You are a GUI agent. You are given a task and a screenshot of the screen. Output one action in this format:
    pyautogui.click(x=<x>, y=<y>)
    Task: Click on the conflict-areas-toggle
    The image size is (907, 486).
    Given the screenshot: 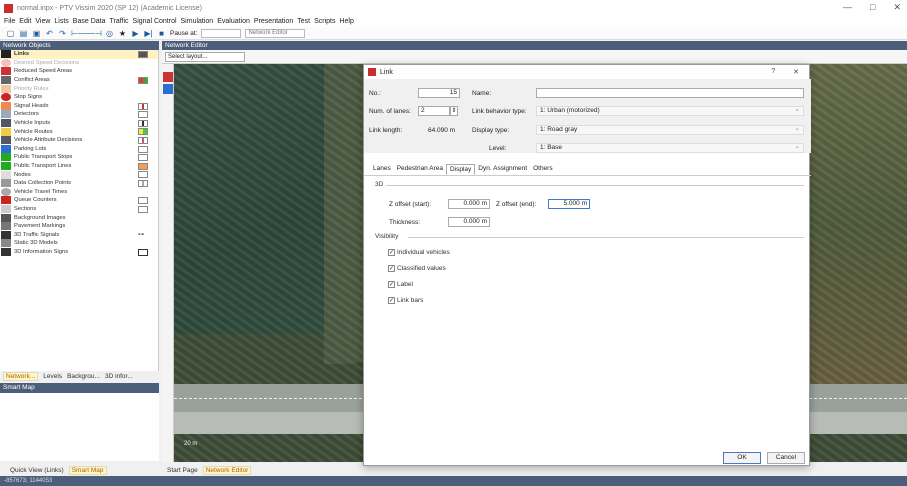 What is the action you would take?
    pyautogui.click(x=143, y=80)
    